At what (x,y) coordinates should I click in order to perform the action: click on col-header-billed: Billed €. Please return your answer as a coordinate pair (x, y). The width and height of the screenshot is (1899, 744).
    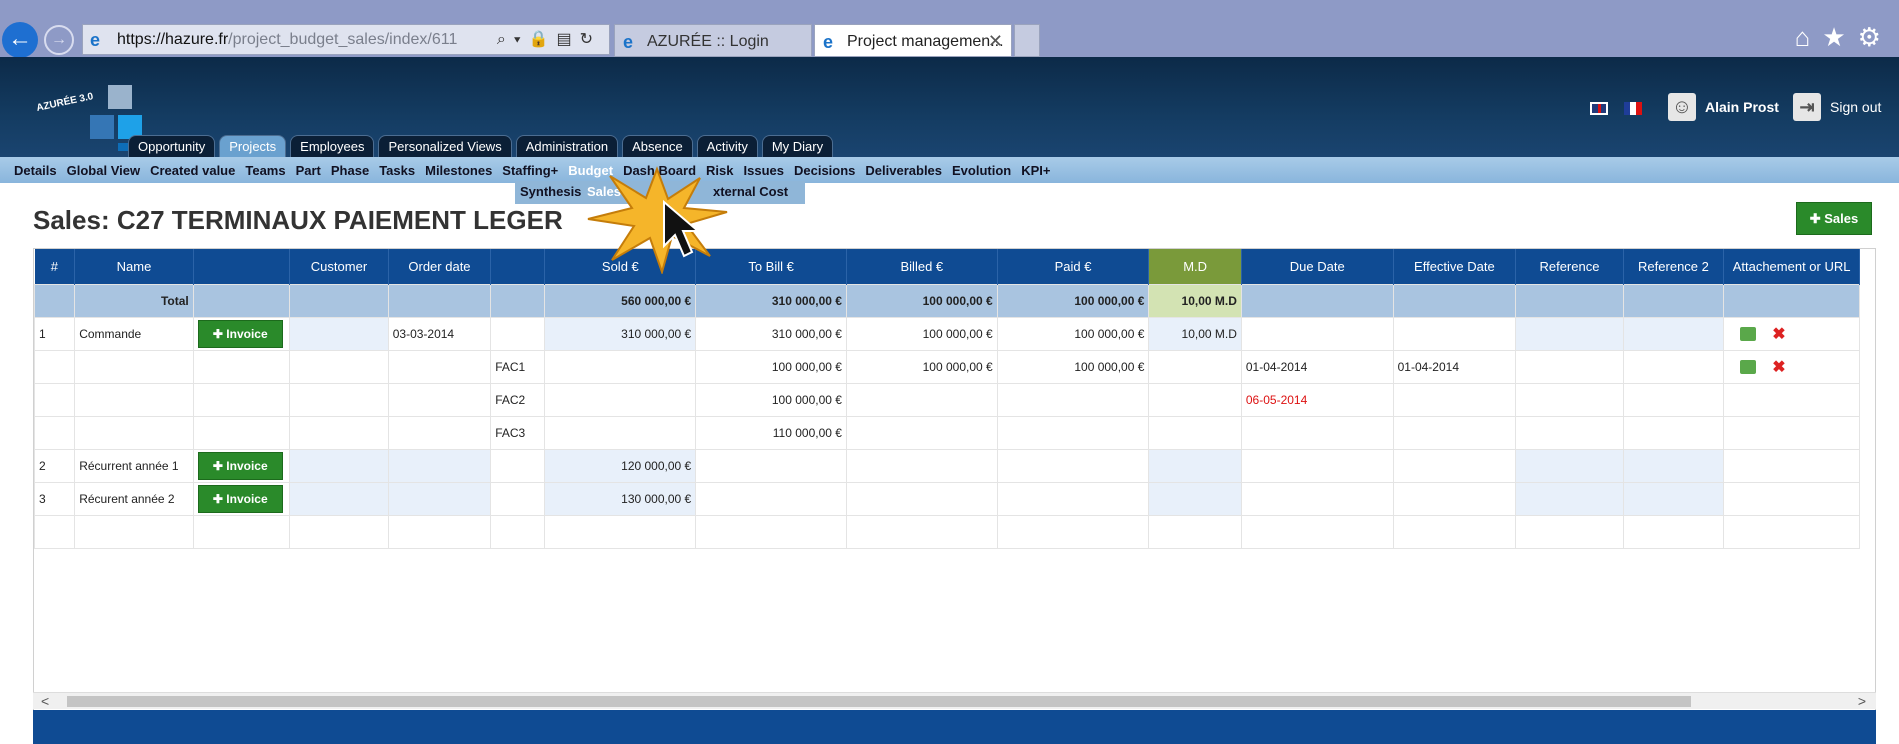
    Looking at the image, I should click on (922, 266).